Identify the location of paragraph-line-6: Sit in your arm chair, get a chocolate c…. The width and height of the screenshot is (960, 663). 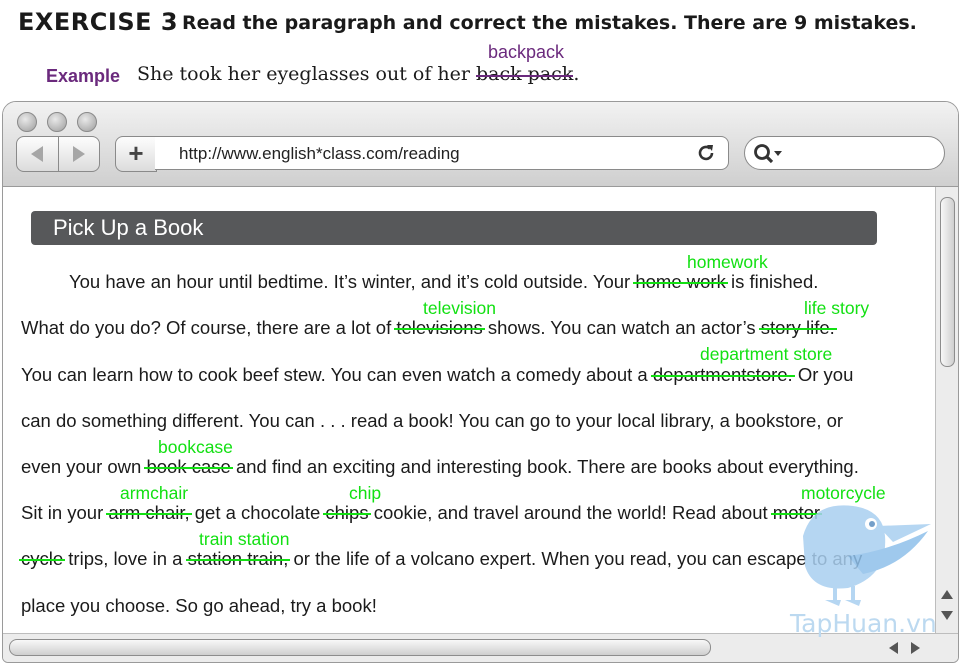
(421, 512).